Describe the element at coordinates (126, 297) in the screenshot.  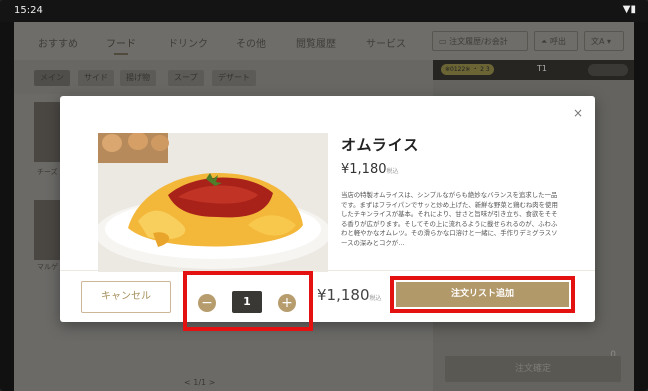
I see `cancel-button: キャンセル` at that location.